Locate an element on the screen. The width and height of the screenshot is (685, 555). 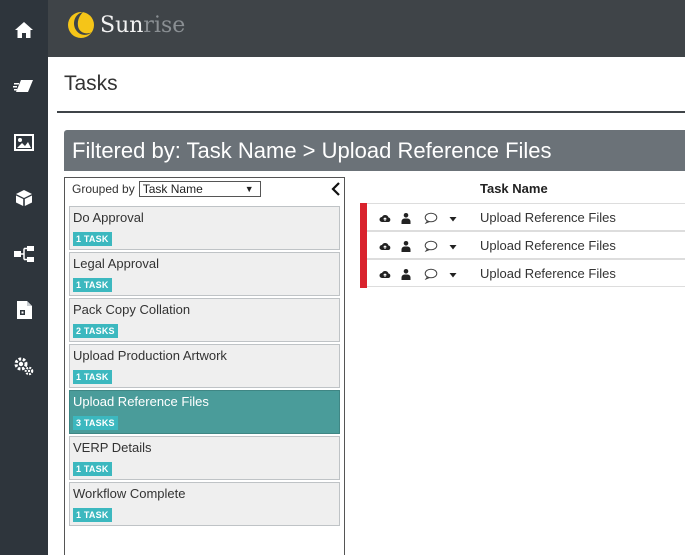
collapse-panel-icon is located at coordinates (336, 189).